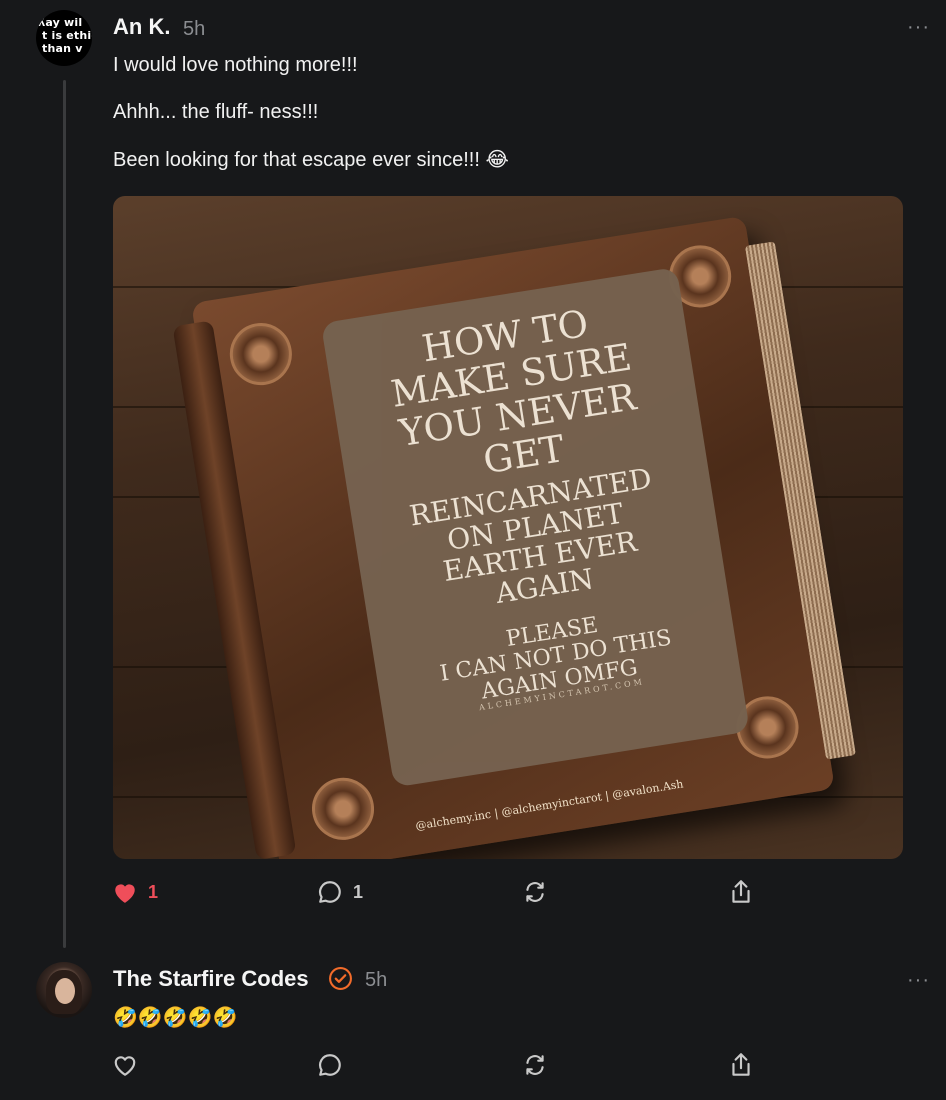 This screenshot has width=946, height=1100. I want to click on post-text-line-1: I would love nothing more!!!, so click(235, 65).